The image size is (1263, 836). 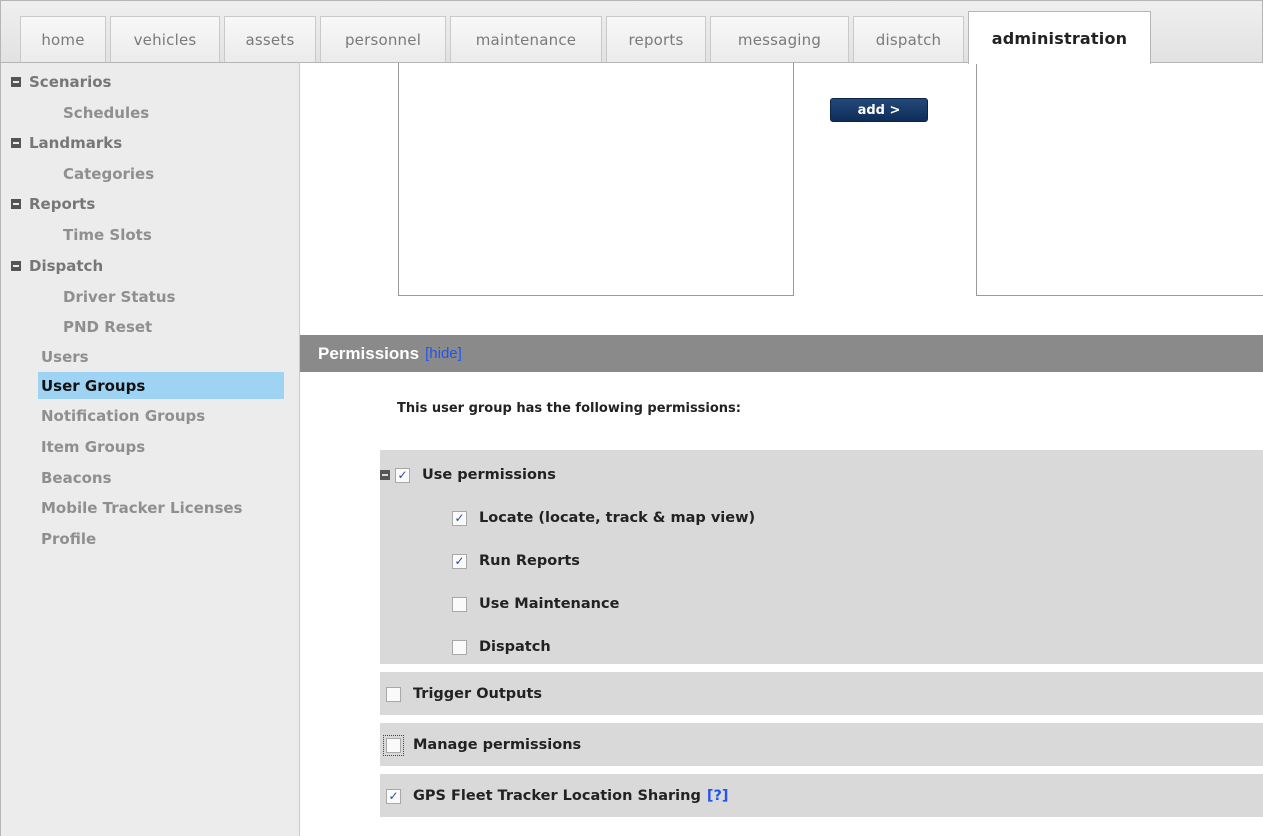 I want to click on tab-dispatch: dispatch, so click(x=908, y=39).